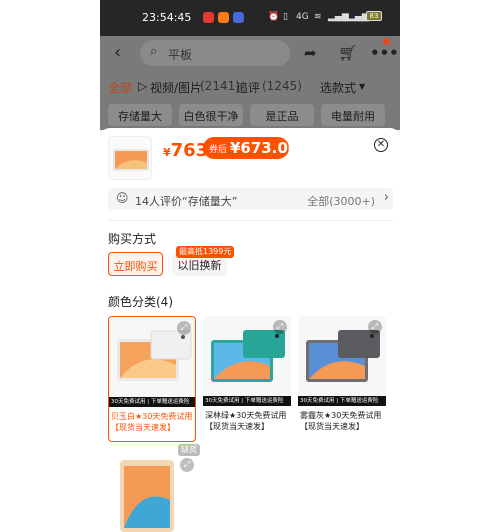 This screenshot has height=532, width=500. I want to click on status-time: 23:54:45, so click(167, 17).